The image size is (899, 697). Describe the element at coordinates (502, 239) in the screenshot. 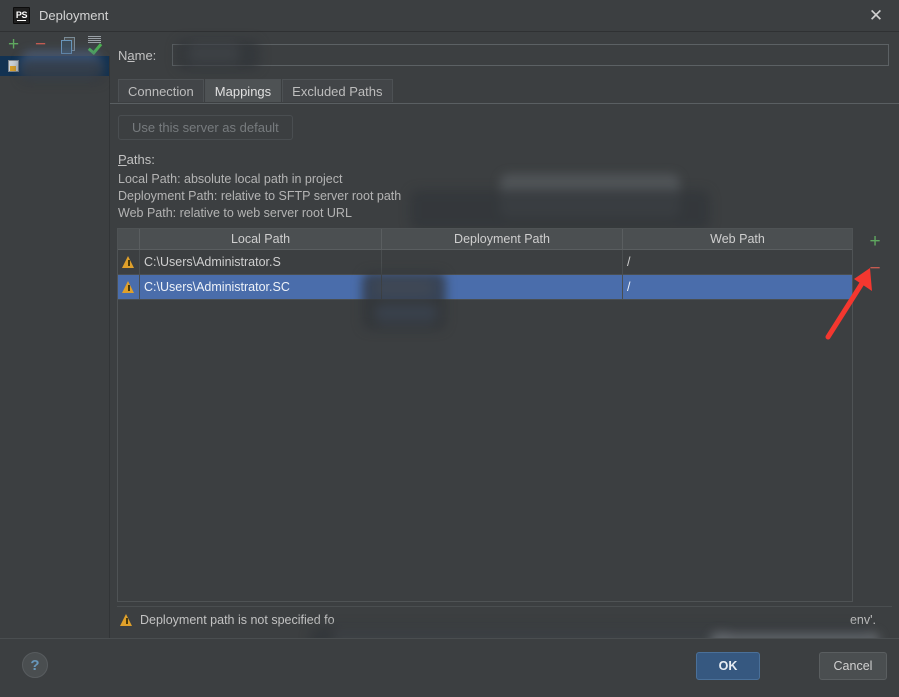

I see `table-header-deployment-path: Deployment Path` at that location.